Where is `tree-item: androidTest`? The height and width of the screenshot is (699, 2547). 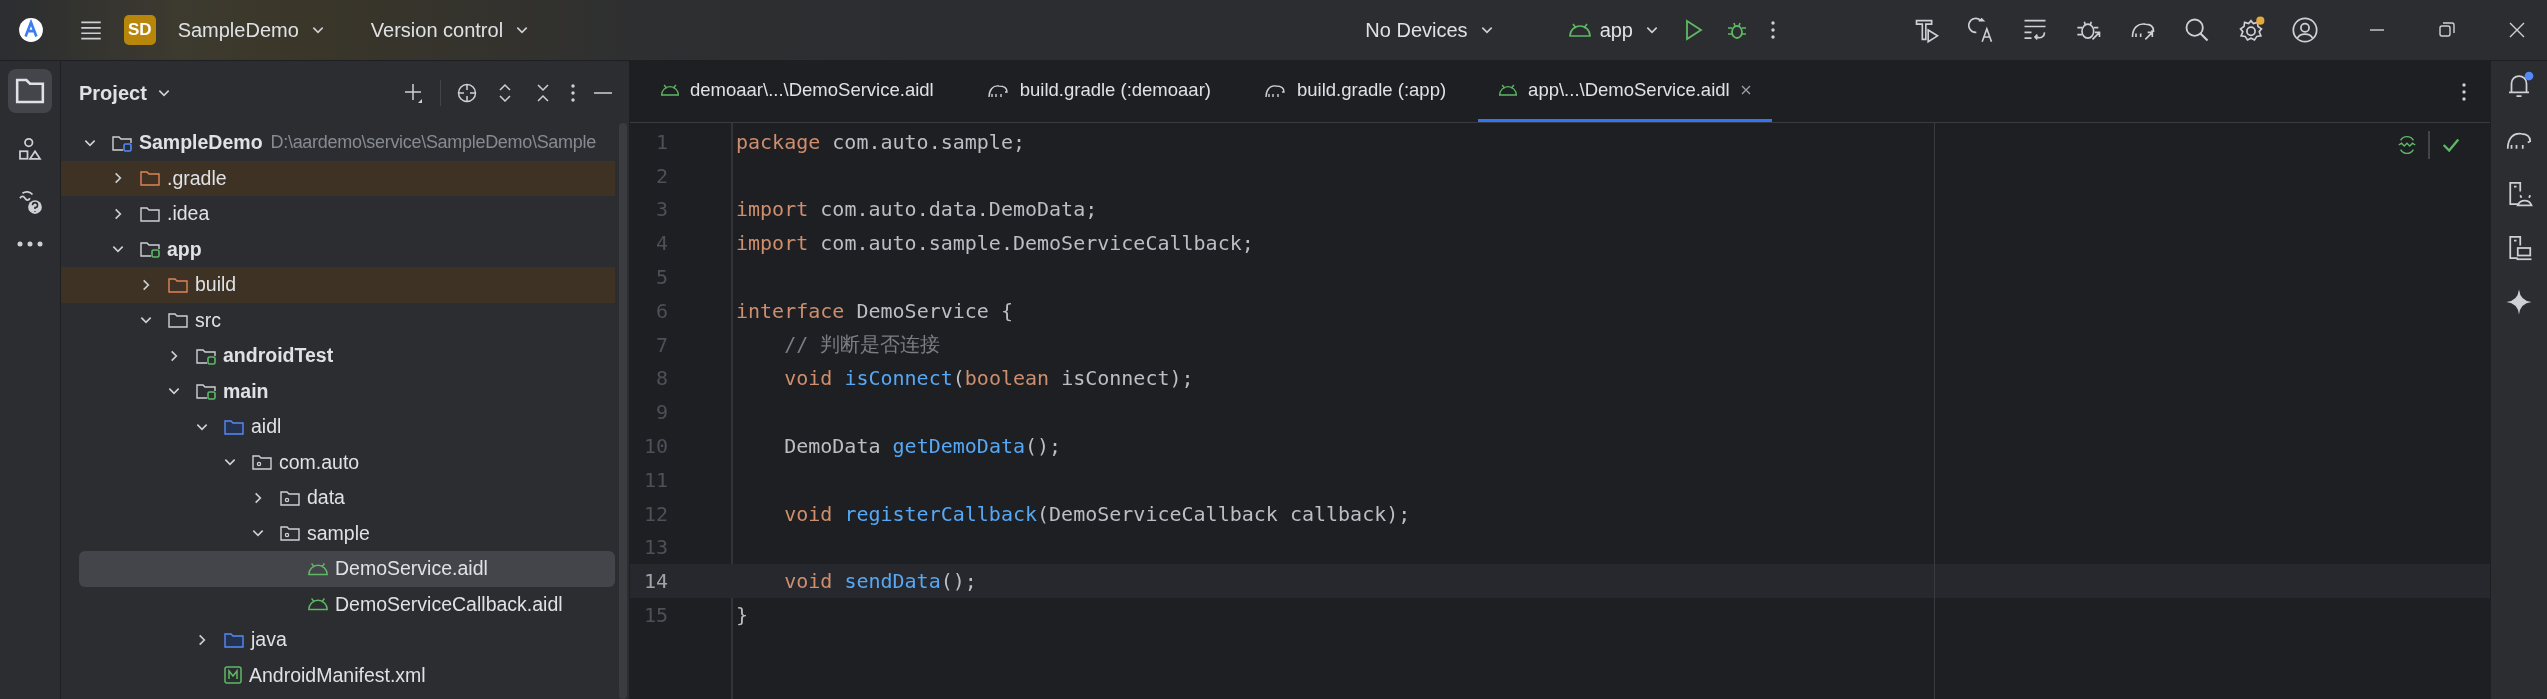 tree-item: androidTest is located at coordinates (338, 356).